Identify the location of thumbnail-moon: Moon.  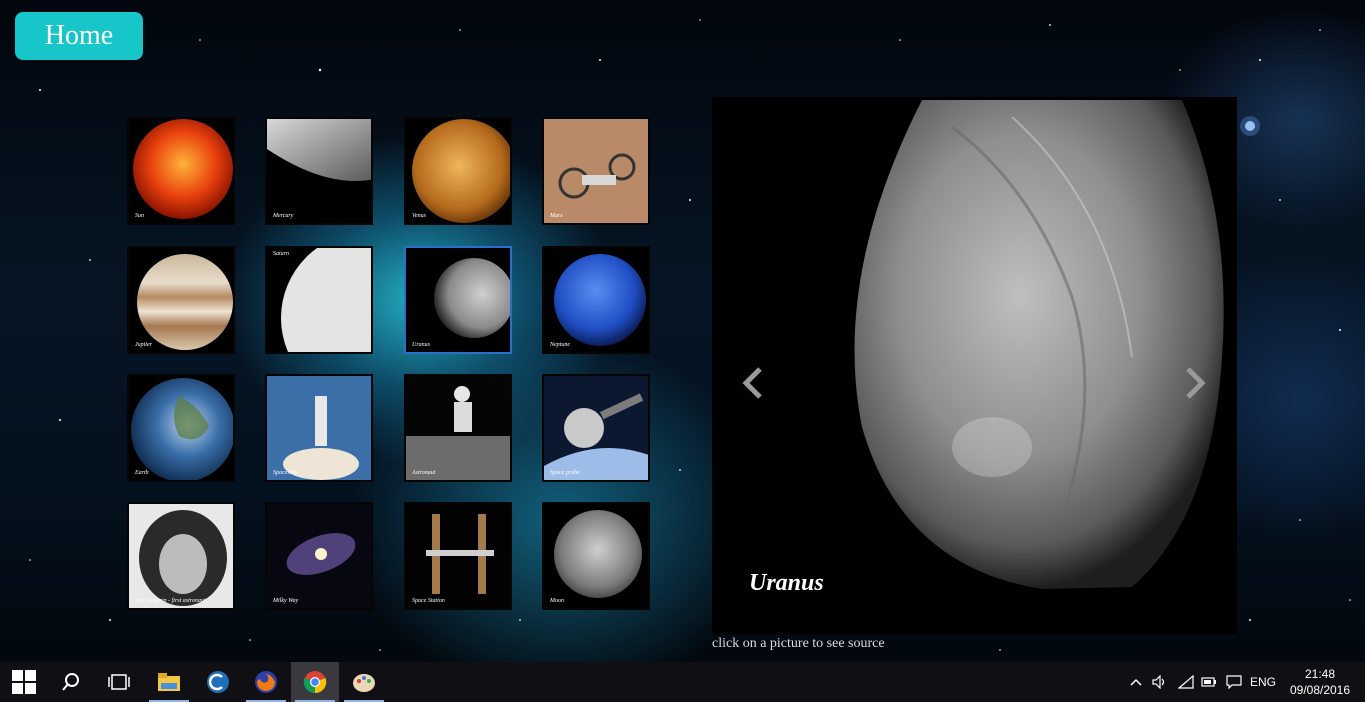
(596, 556).